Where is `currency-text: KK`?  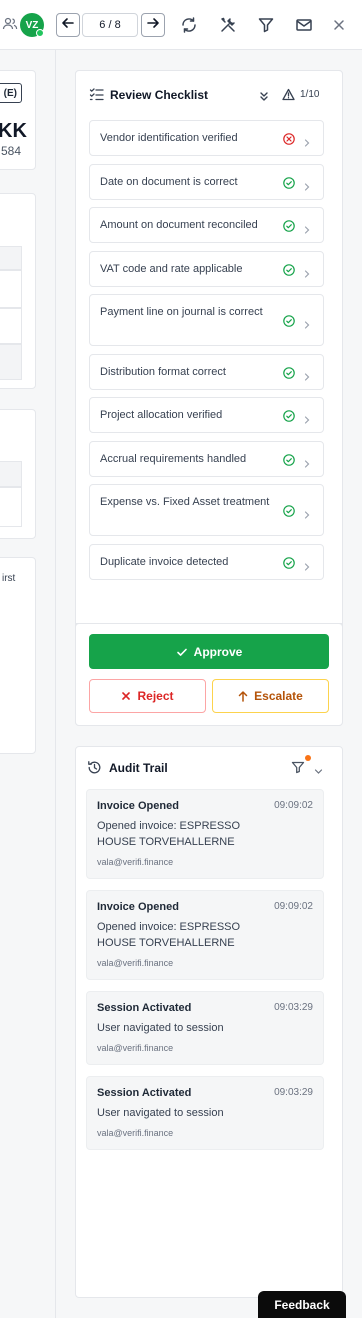 currency-text: KK is located at coordinates (13, 131).